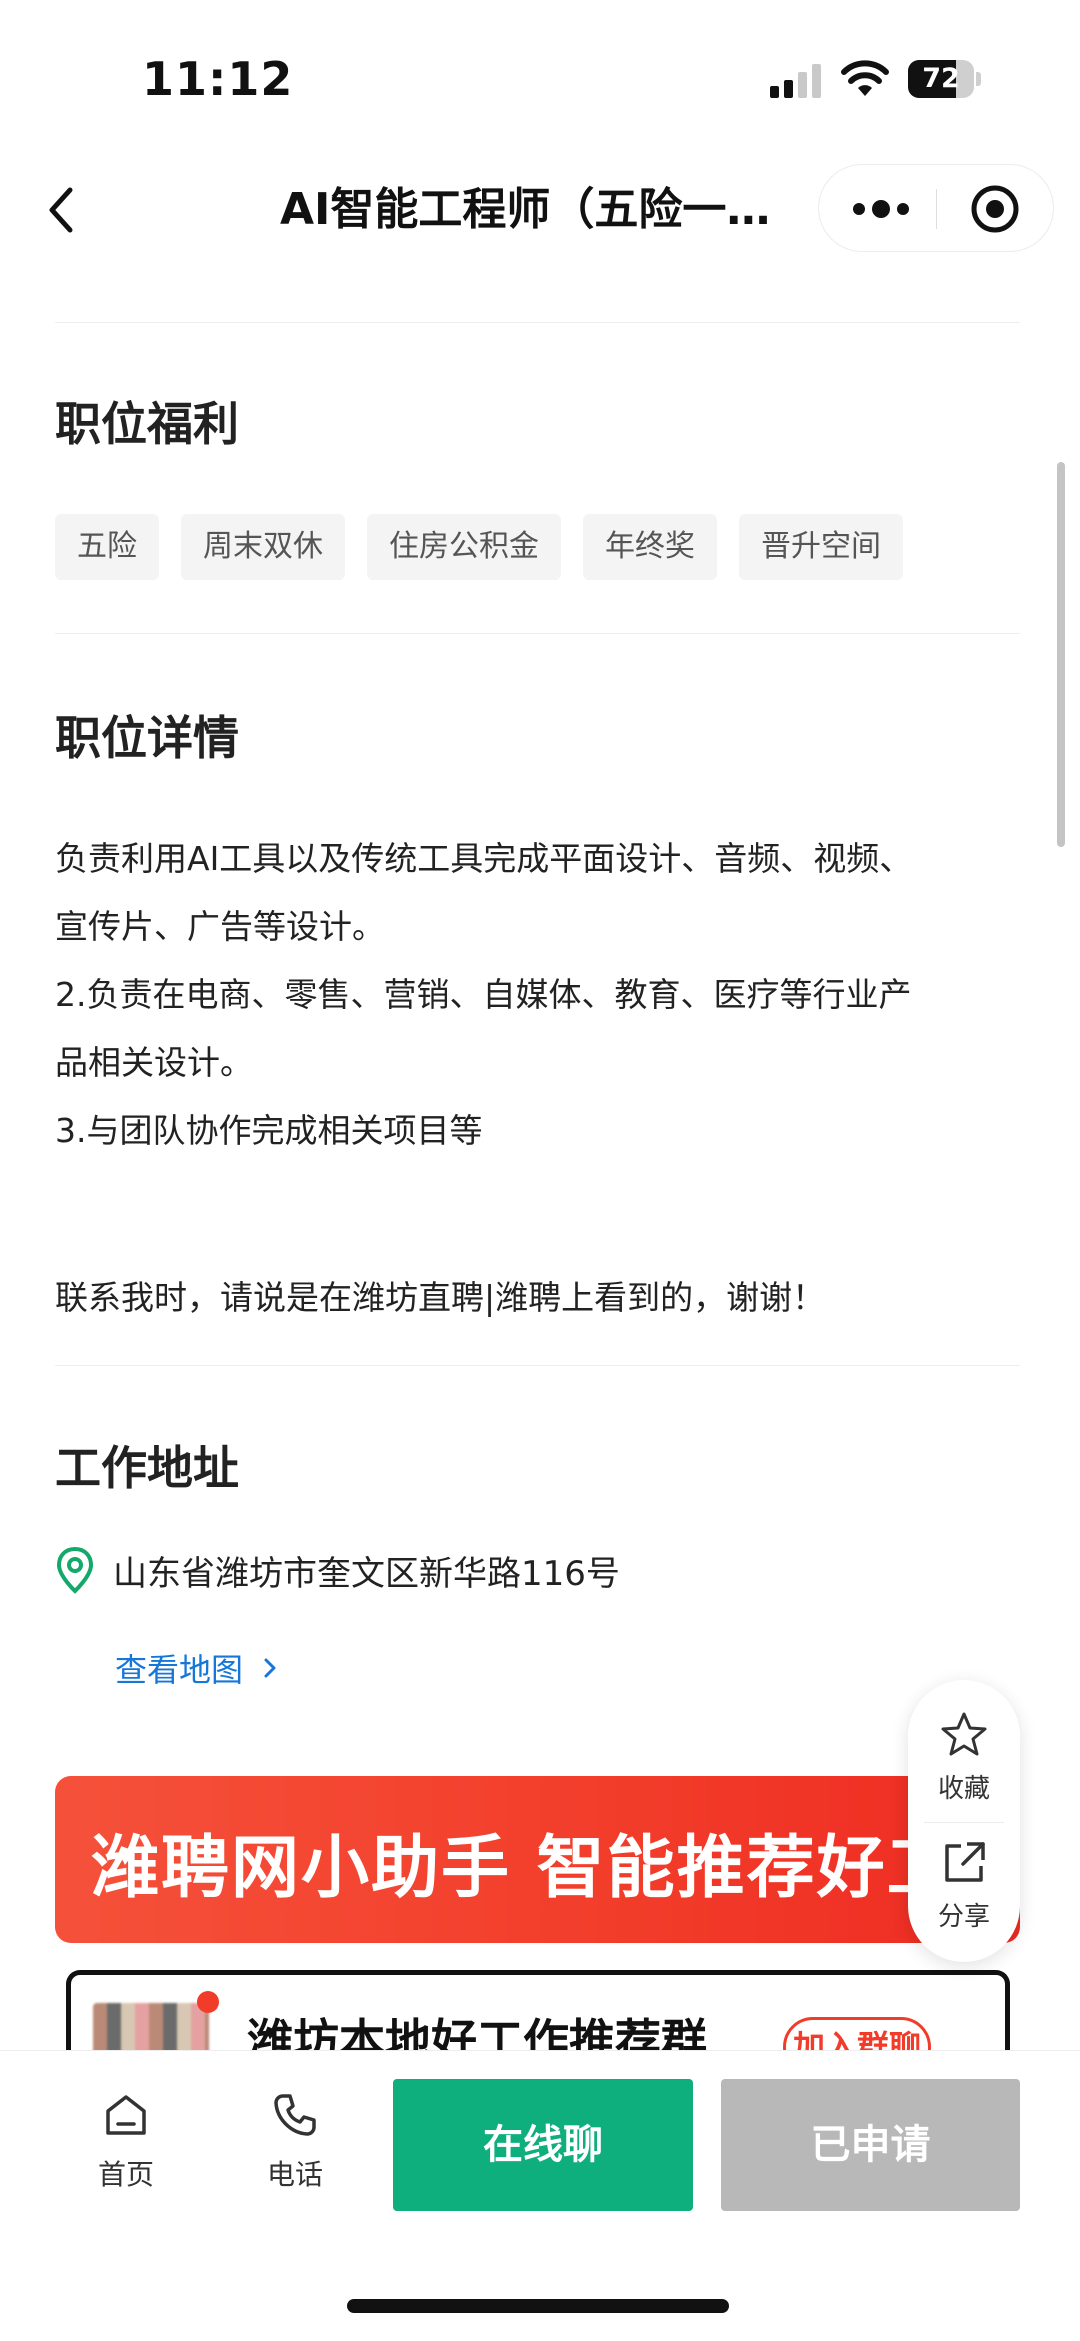 This screenshot has width=1080, height=2341. What do you see at coordinates (220, 926) in the screenshot?
I see `description-line: 宣传片、广告等设计。` at bounding box center [220, 926].